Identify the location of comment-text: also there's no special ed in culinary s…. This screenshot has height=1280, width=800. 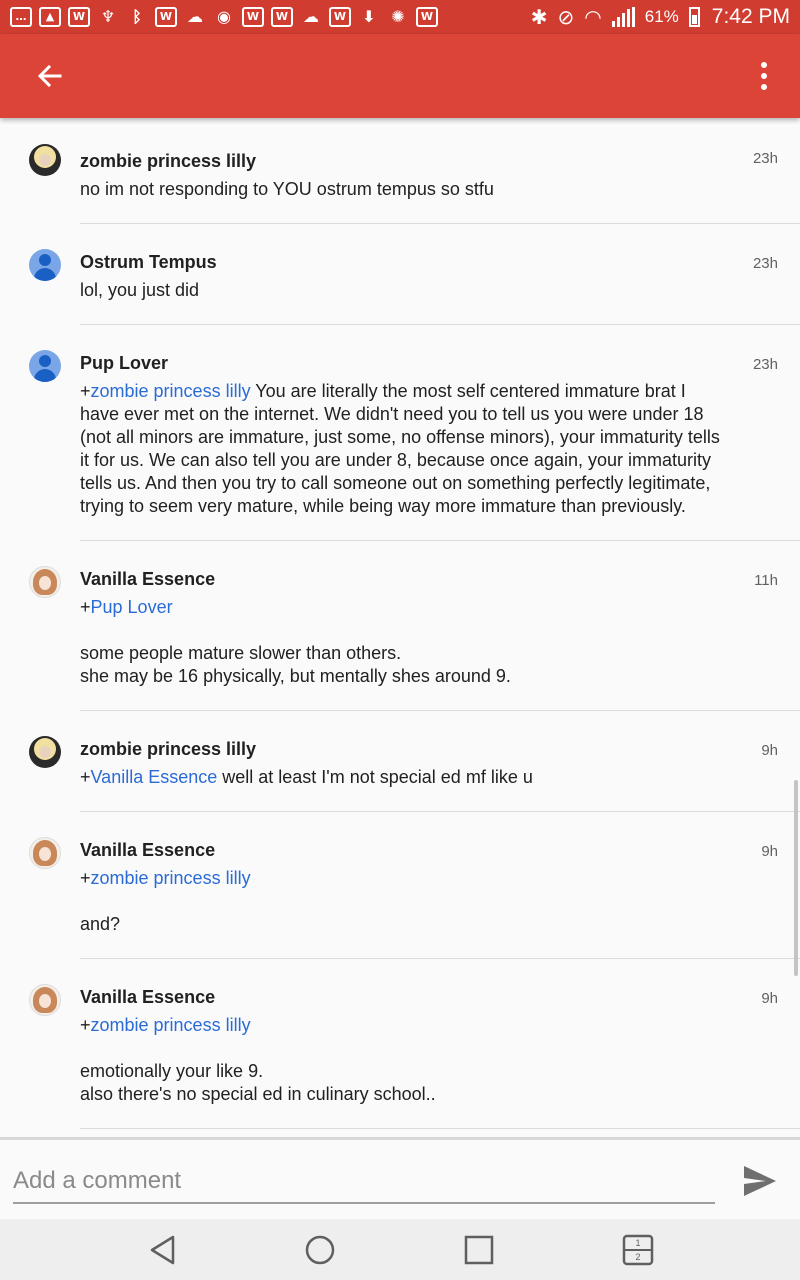
(258, 1094).